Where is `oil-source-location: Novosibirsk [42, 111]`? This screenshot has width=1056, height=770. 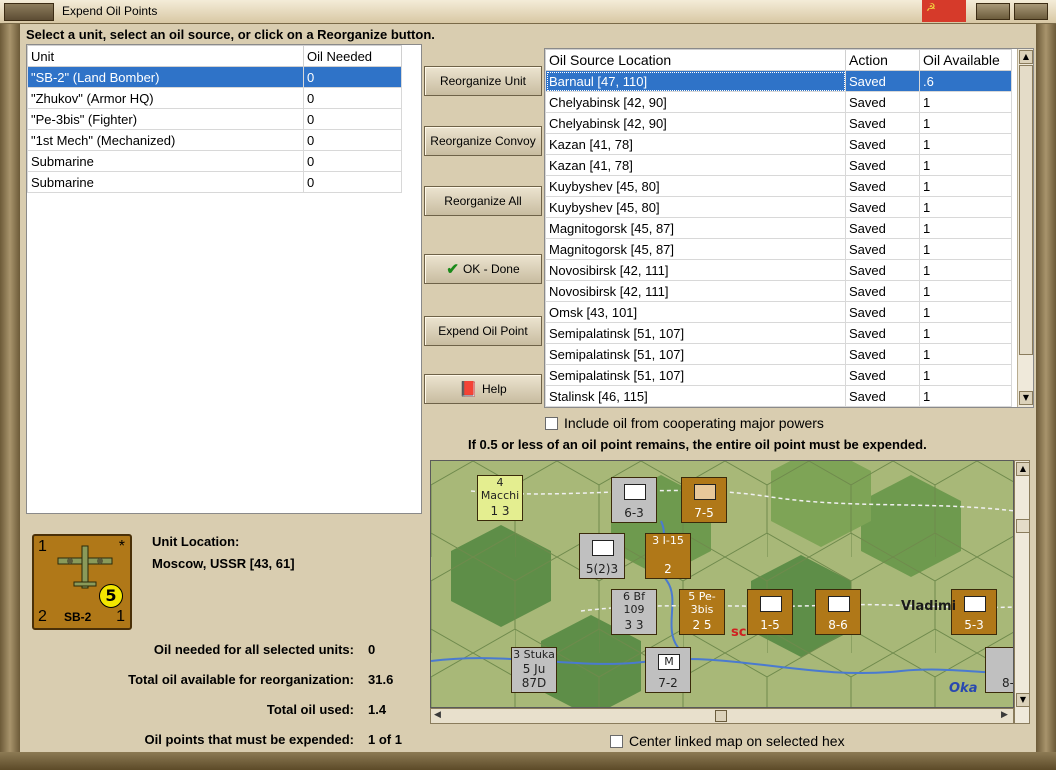
oil-source-location: Novosibirsk [42, 111] is located at coordinates (695, 270).